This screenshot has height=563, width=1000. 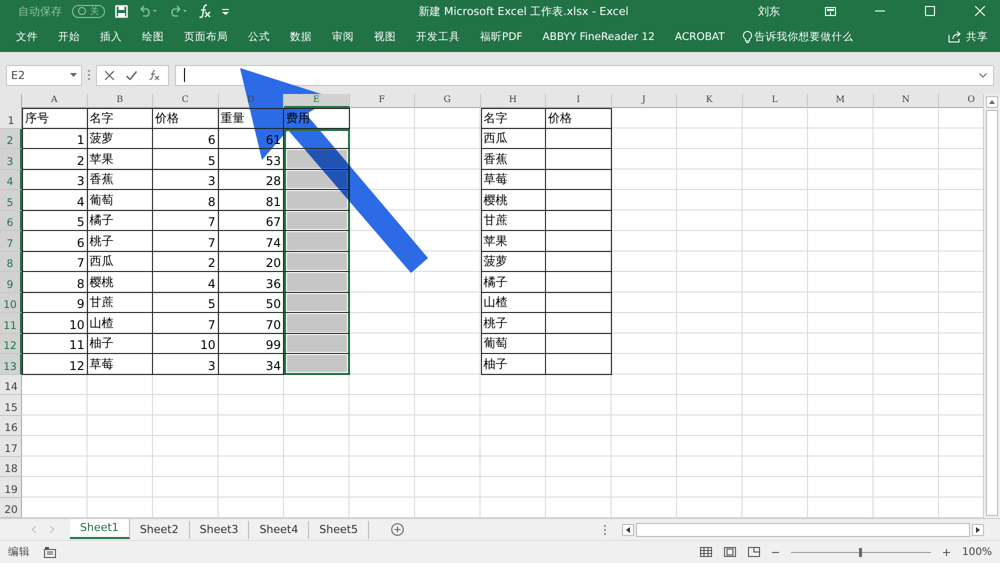 What do you see at coordinates (55, 302) in the screenshot?
I see `table-cell: 9` at bounding box center [55, 302].